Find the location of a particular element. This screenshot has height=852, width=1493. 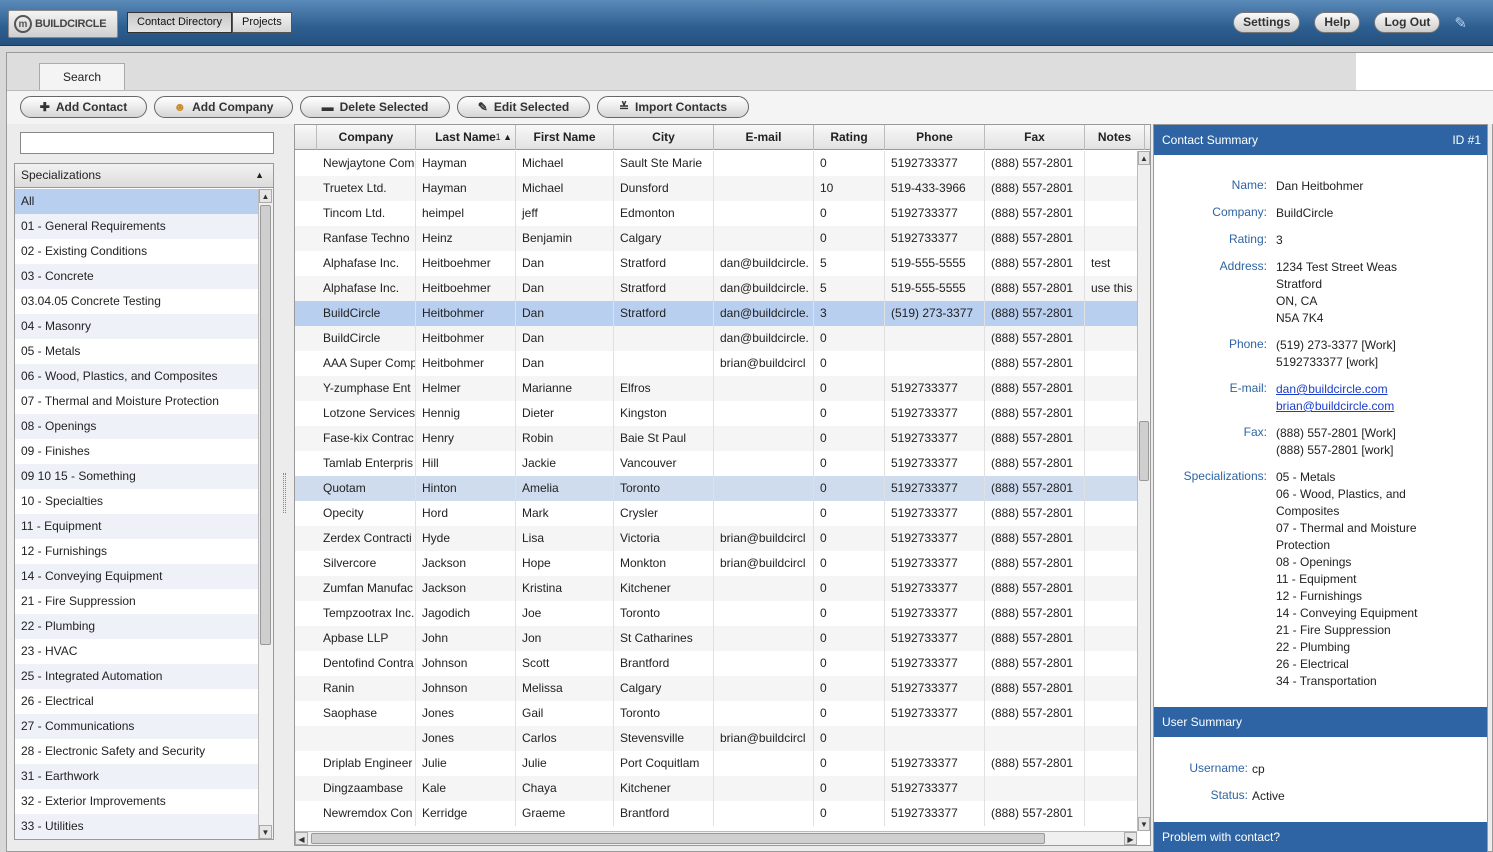

import-contacts-button: ≚ Import Contacts is located at coordinates (673, 107).